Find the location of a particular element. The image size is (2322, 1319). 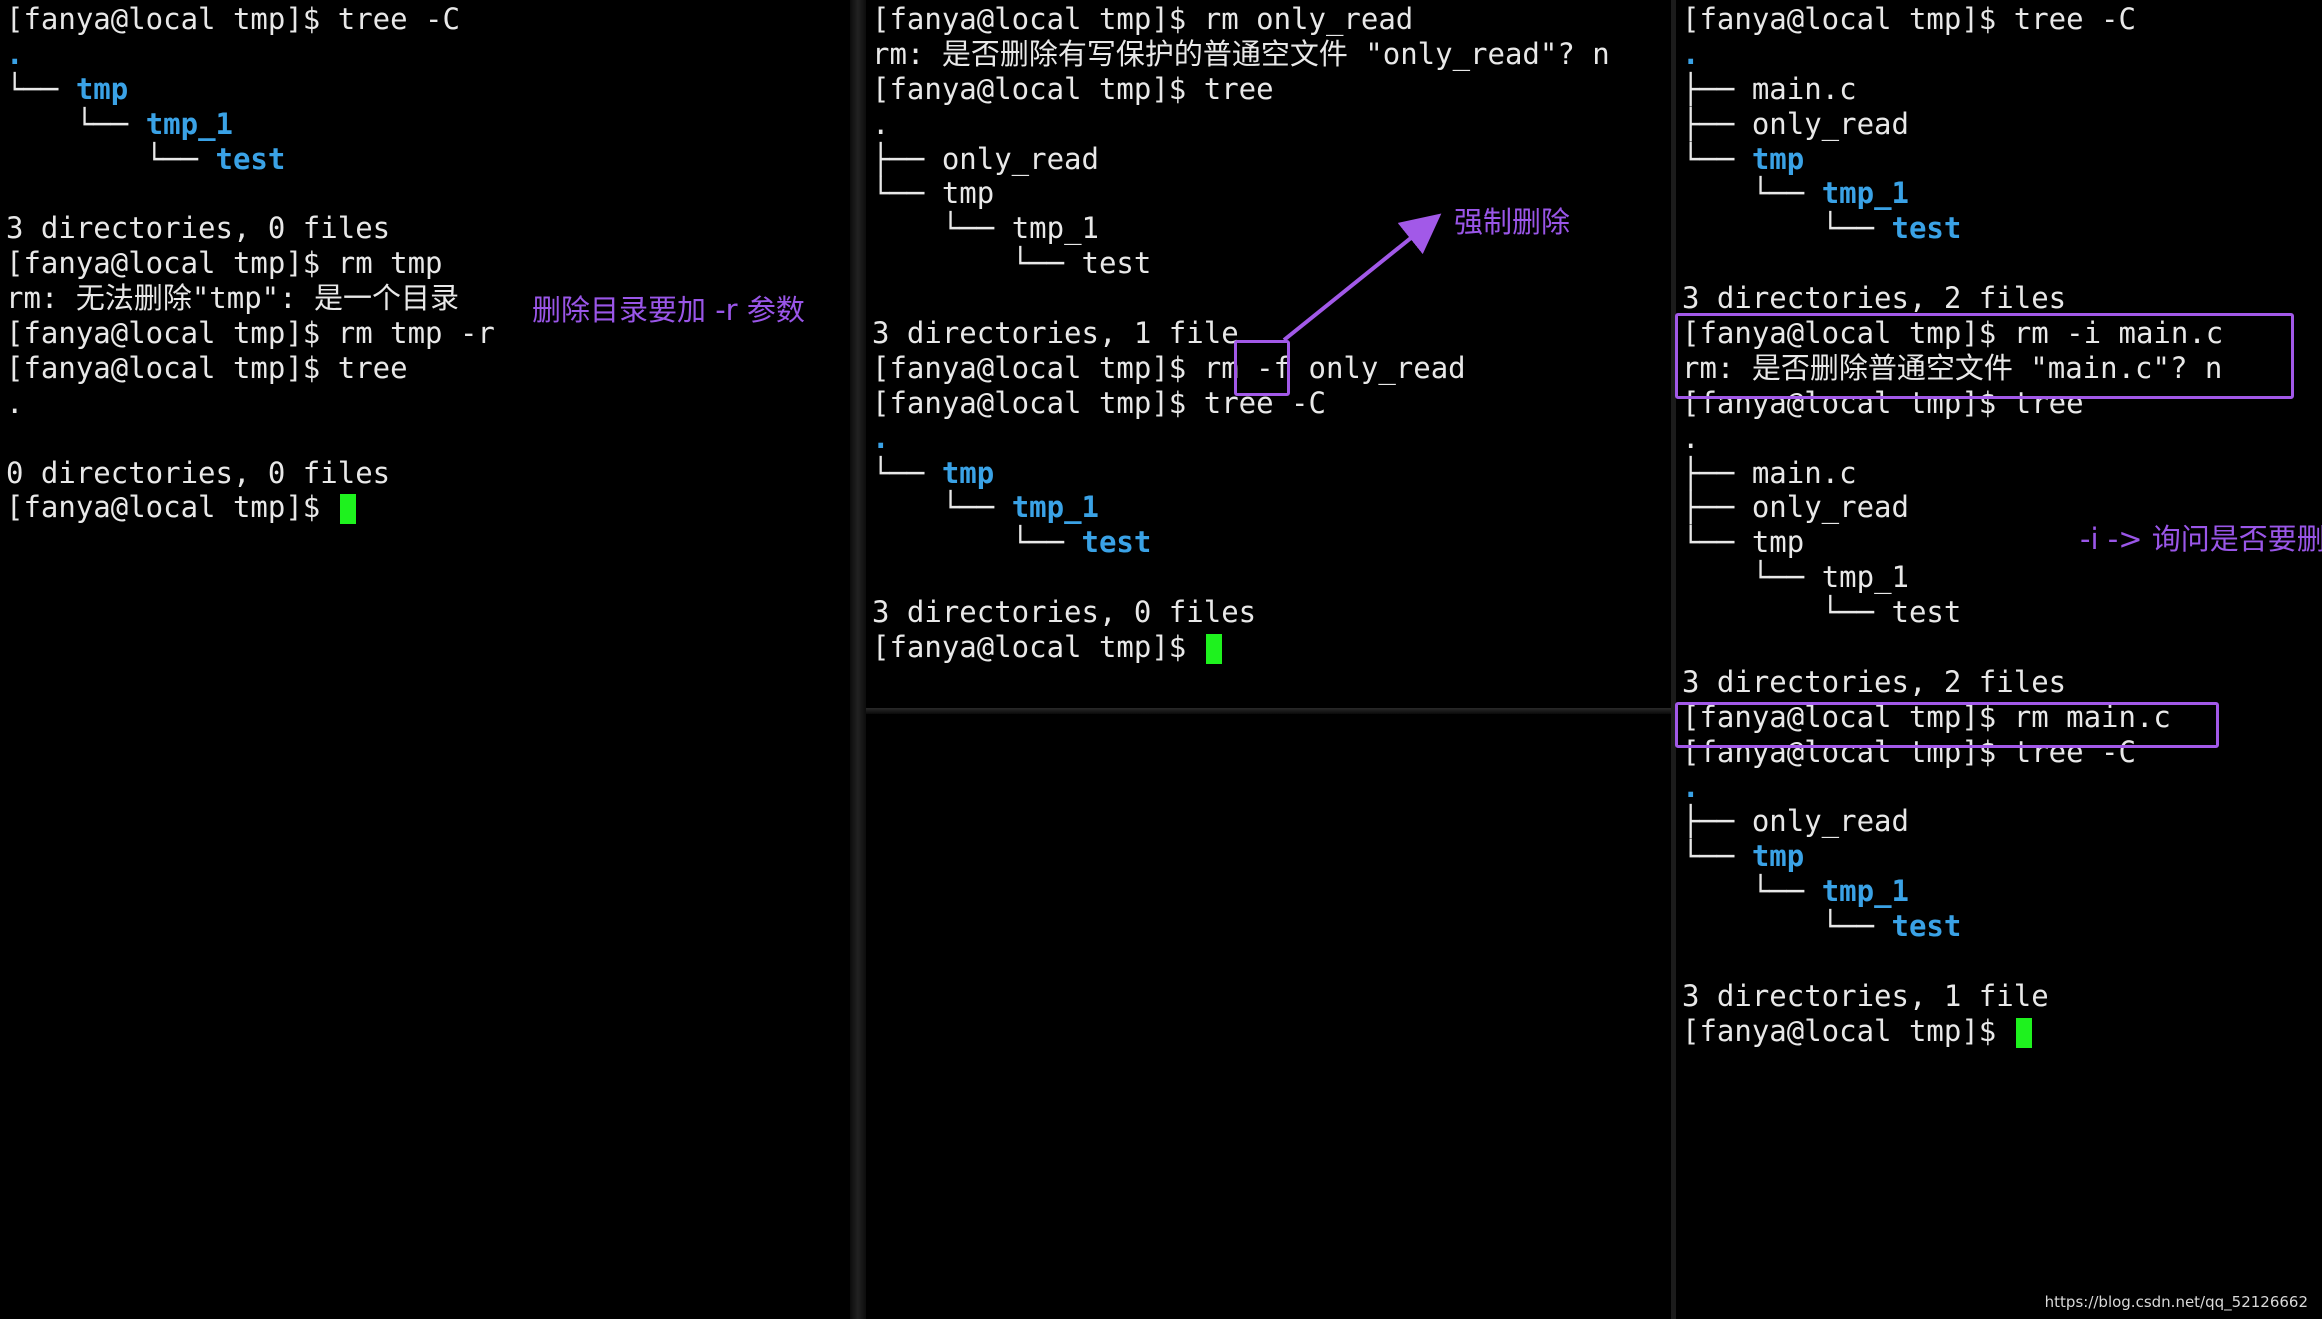

line-text: [fanya@local tmp]$ rm tmp -r is located at coordinates (250, 333).